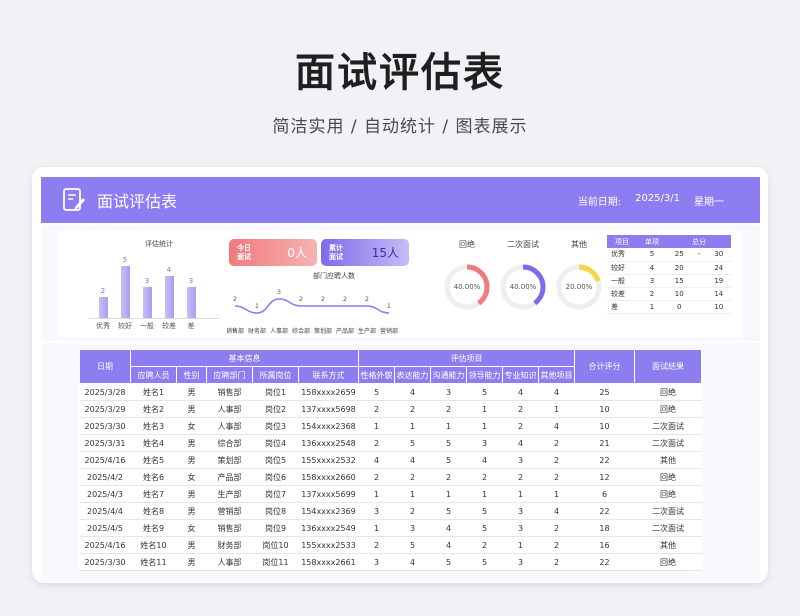 The width and height of the screenshot is (800, 616). Describe the element at coordinates (105, 511) in the screenshot. I see `table-cell: 2025/4/4` at that location.